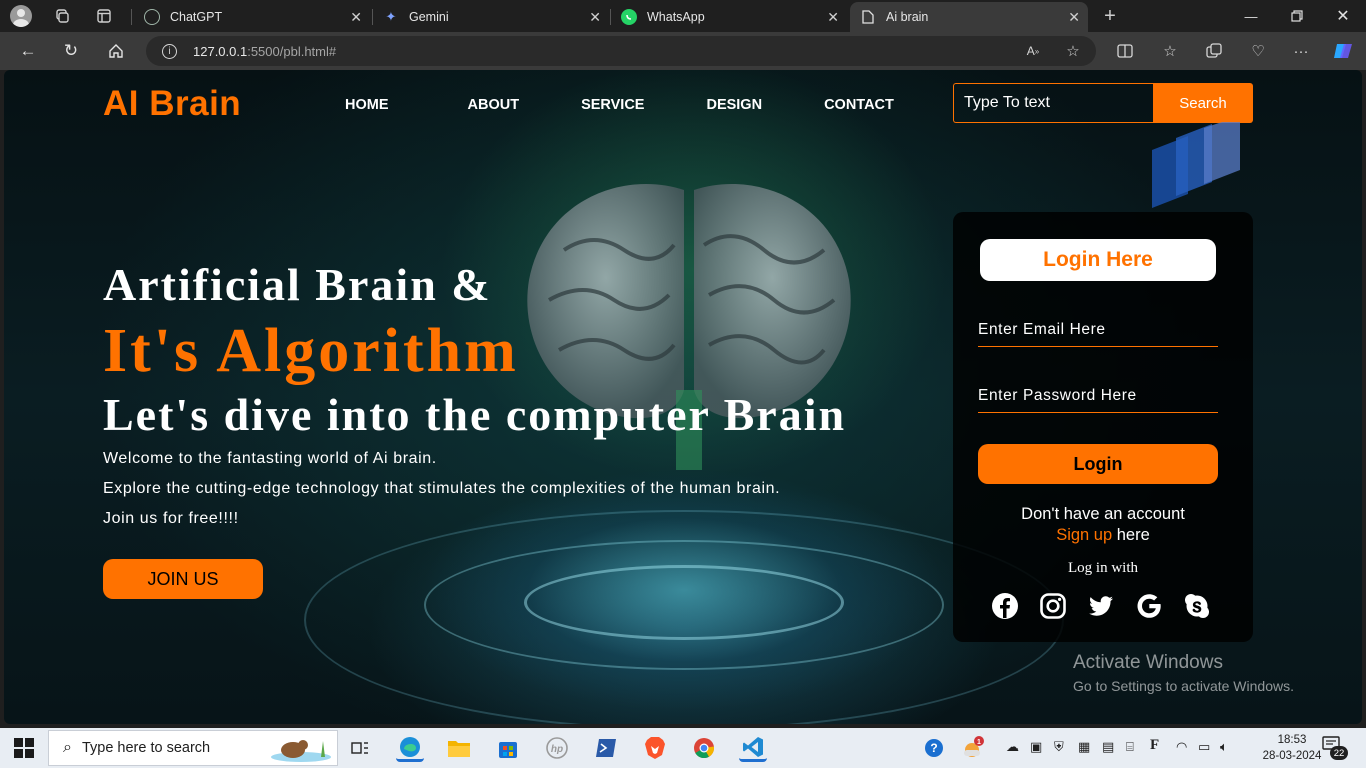  What do you see at coordinates (1251, 16) in the screenshot?
I see `minimize-icon: —` at bounding box center [1251, 16].